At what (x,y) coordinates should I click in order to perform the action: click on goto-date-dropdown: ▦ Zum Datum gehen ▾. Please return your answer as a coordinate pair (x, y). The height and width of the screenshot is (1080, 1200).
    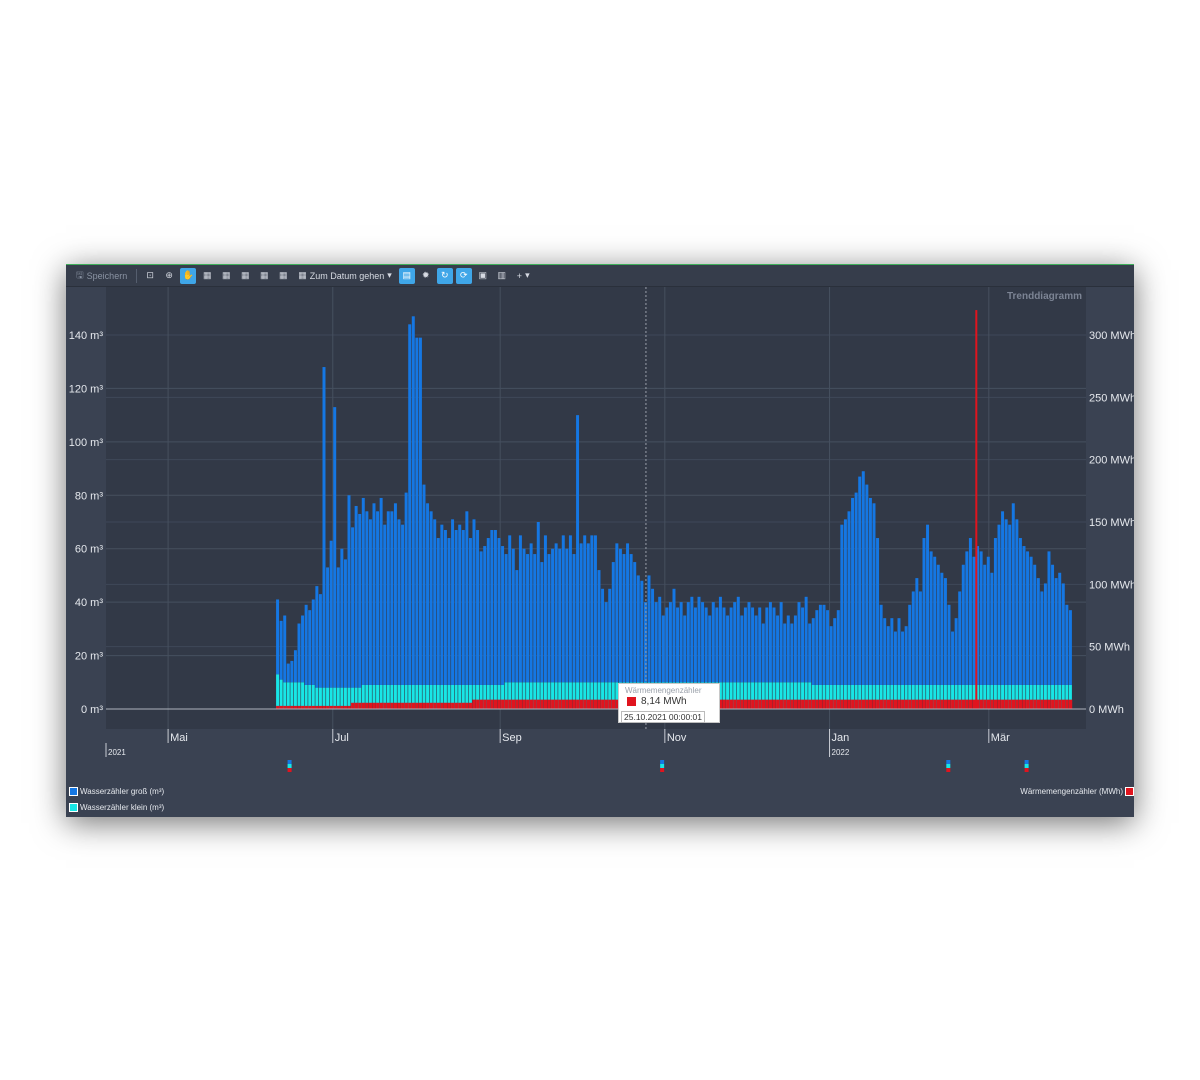
    Looking at the image, I should click on (345, 276).